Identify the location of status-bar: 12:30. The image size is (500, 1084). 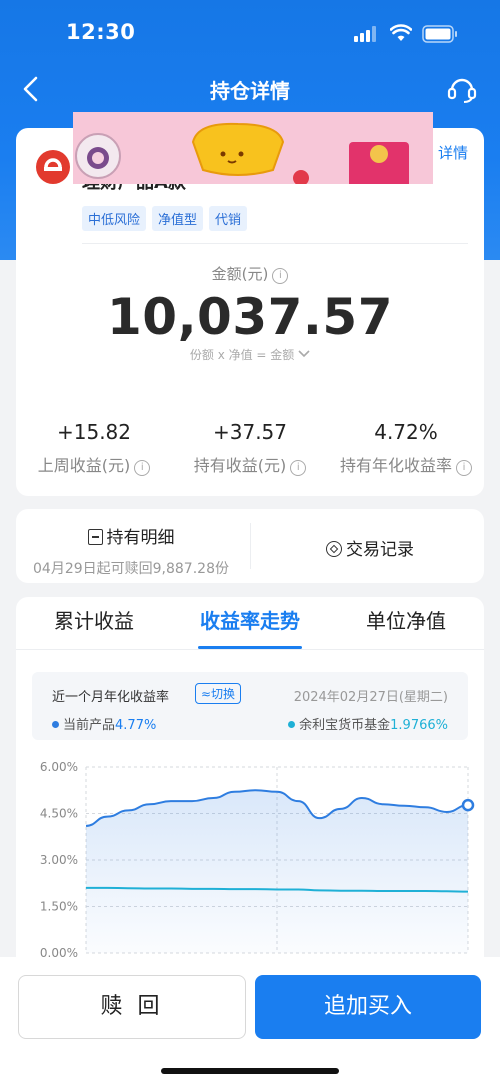
(250, 33).